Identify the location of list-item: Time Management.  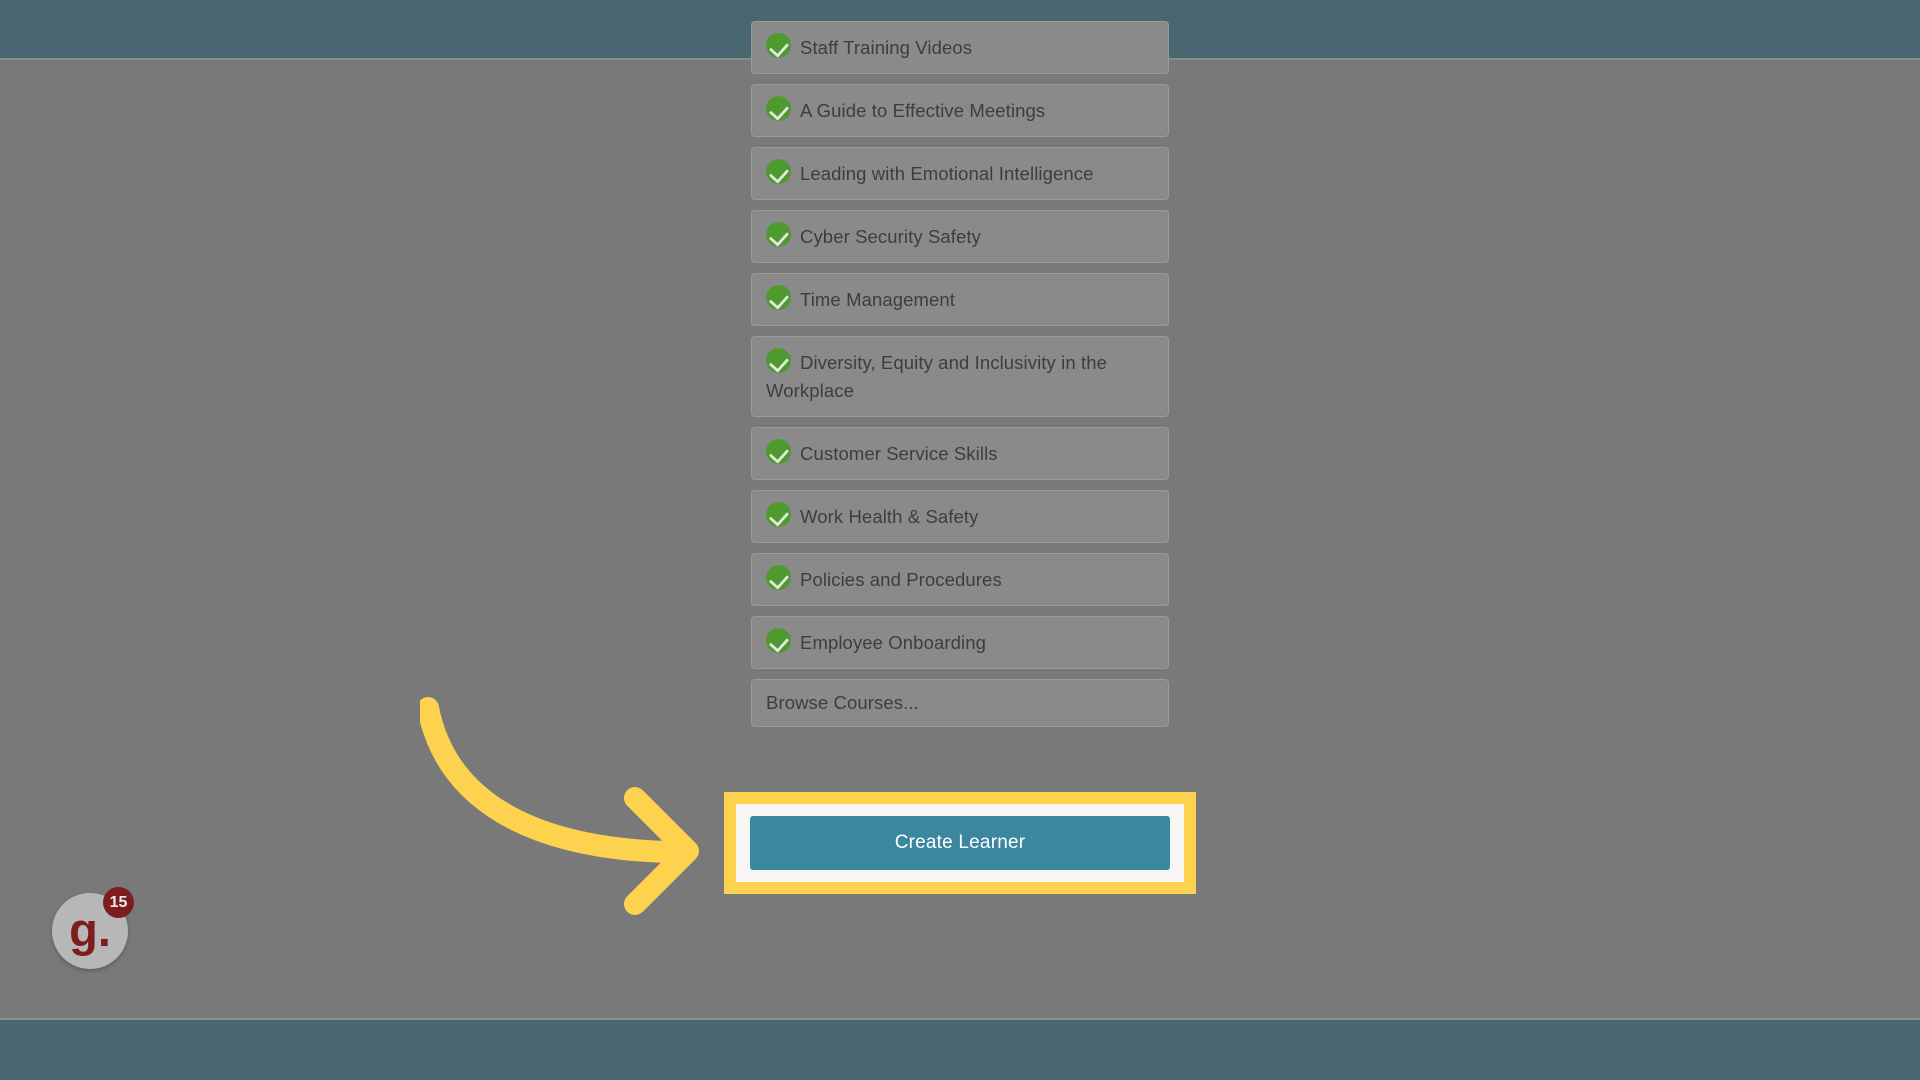
(960, 299).